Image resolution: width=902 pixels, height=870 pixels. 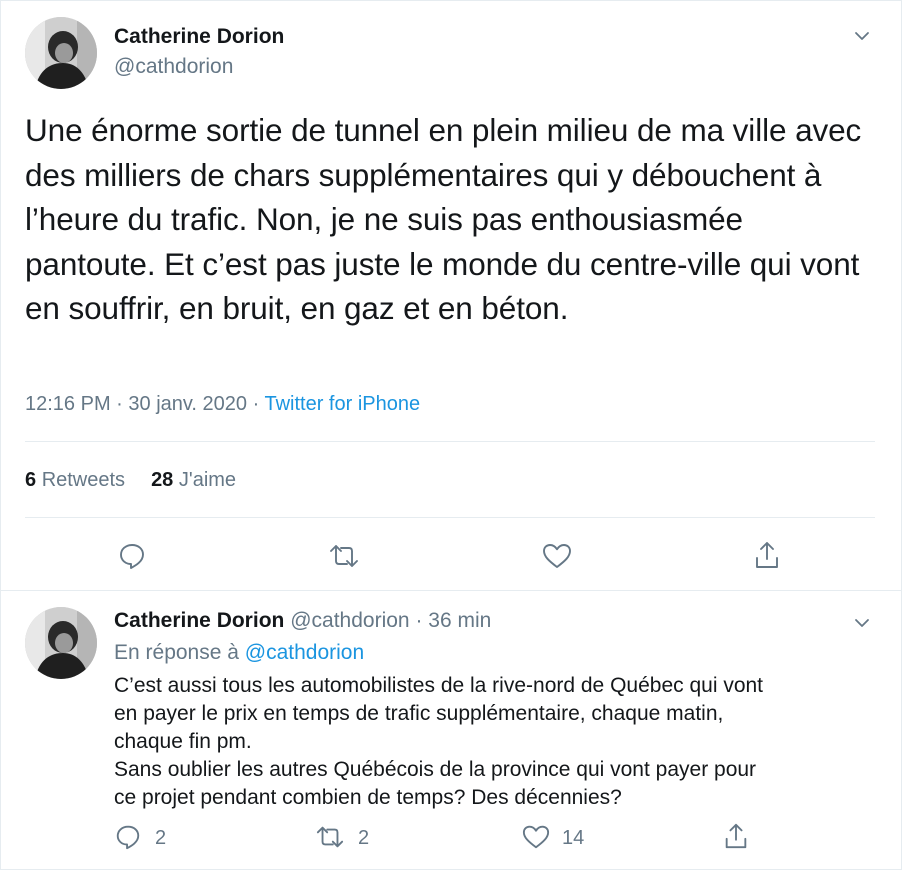 What do you see at coordinates (187, 404) in the screenshot?
I see `tweet-date: 30 janv. 2020` at bounding box center [187, 404].